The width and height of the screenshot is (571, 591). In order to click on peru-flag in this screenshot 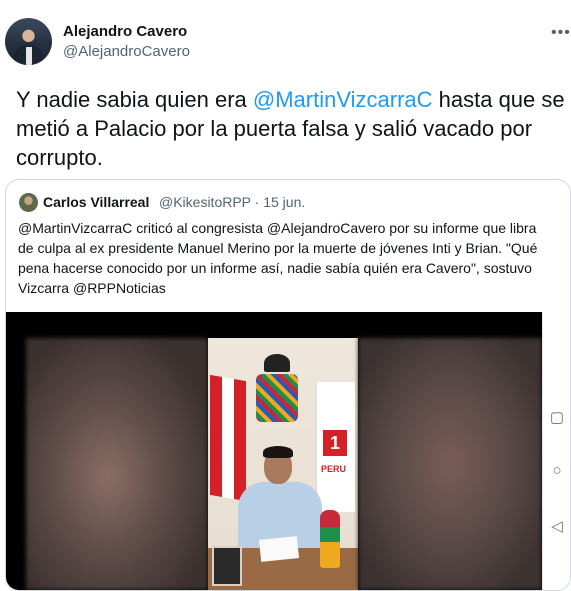, I will do `click(228, 438)`.